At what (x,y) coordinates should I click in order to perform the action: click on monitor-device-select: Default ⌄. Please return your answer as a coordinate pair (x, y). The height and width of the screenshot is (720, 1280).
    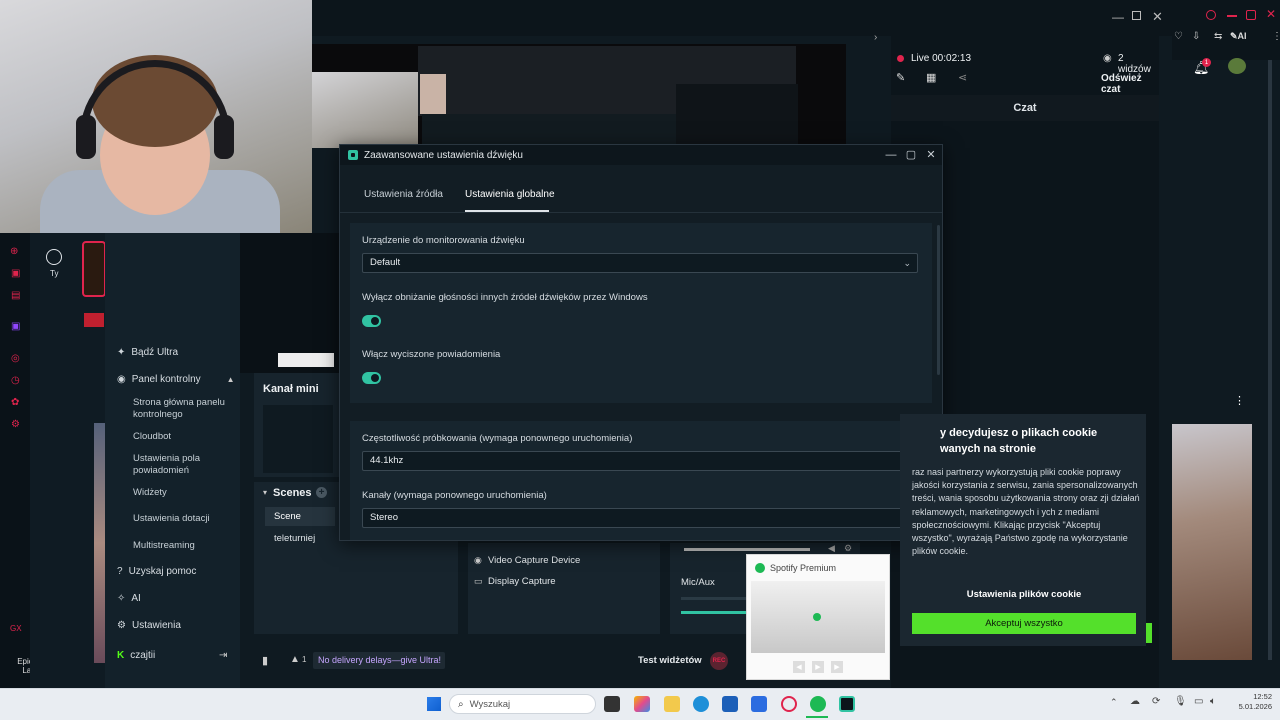
    Looking at the image, I should click on (640, 263).